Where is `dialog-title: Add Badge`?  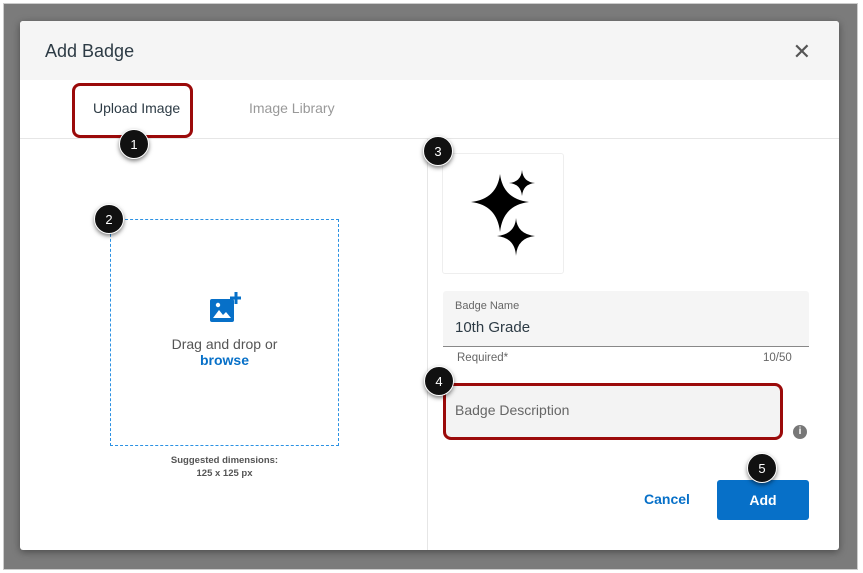 dialog-title: Add Badge is located at coordinates (90, 51).